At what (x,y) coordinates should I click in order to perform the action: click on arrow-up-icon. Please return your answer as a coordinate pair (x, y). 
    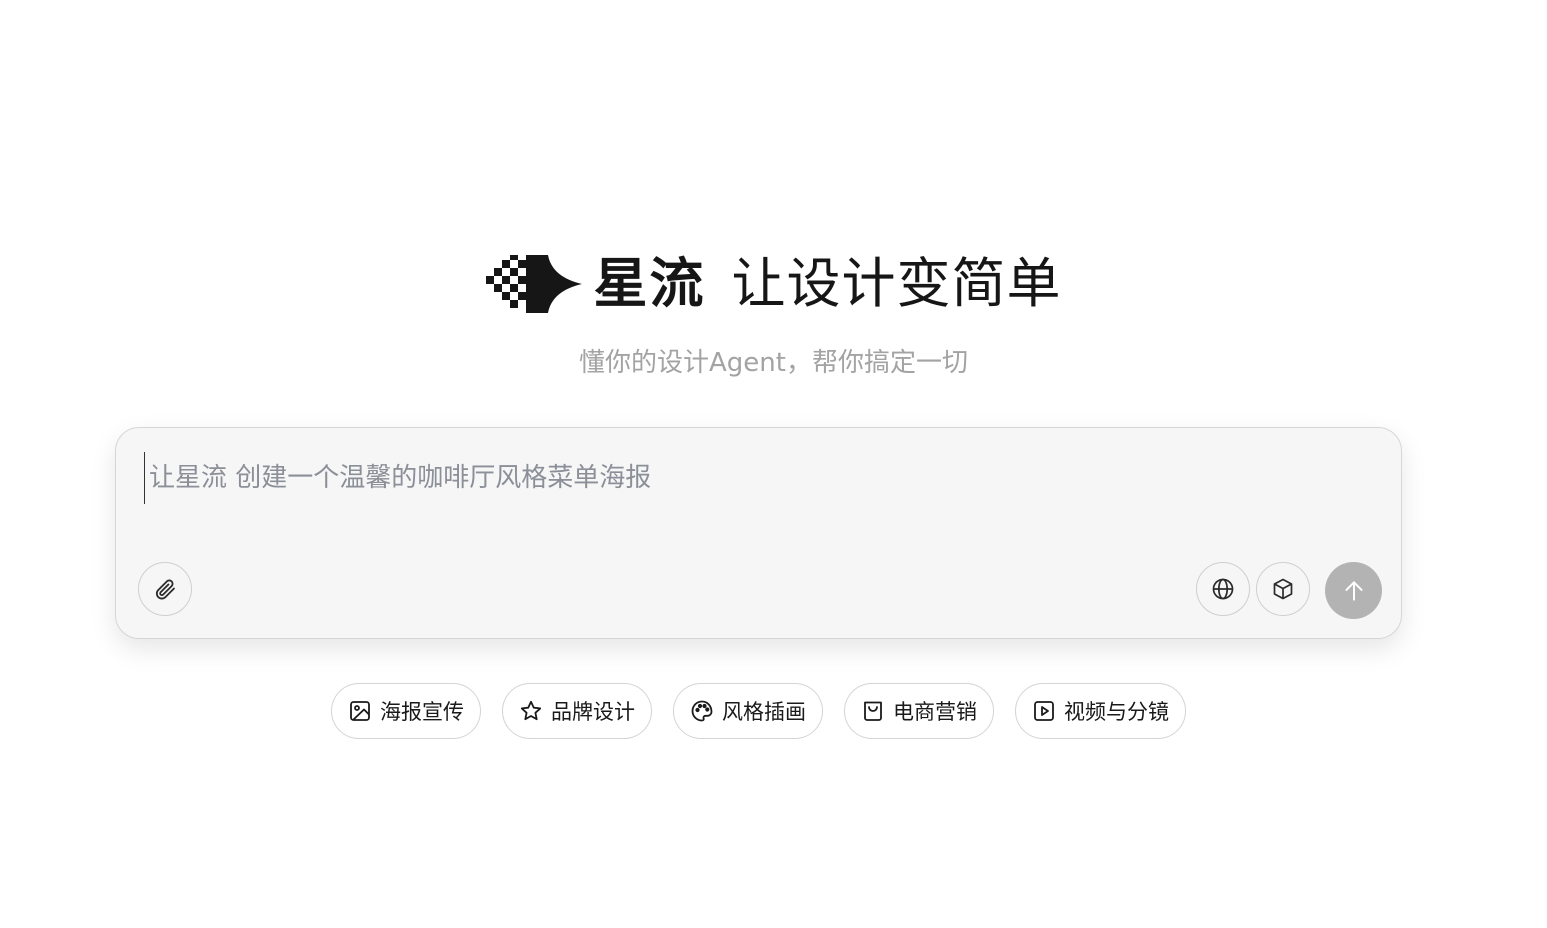
    Looking at the image, I should click on (1353, 590).